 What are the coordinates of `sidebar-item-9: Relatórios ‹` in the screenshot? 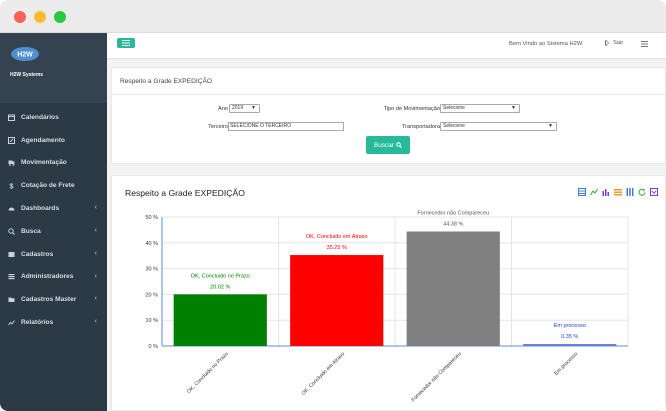 It's located at (53, 322).